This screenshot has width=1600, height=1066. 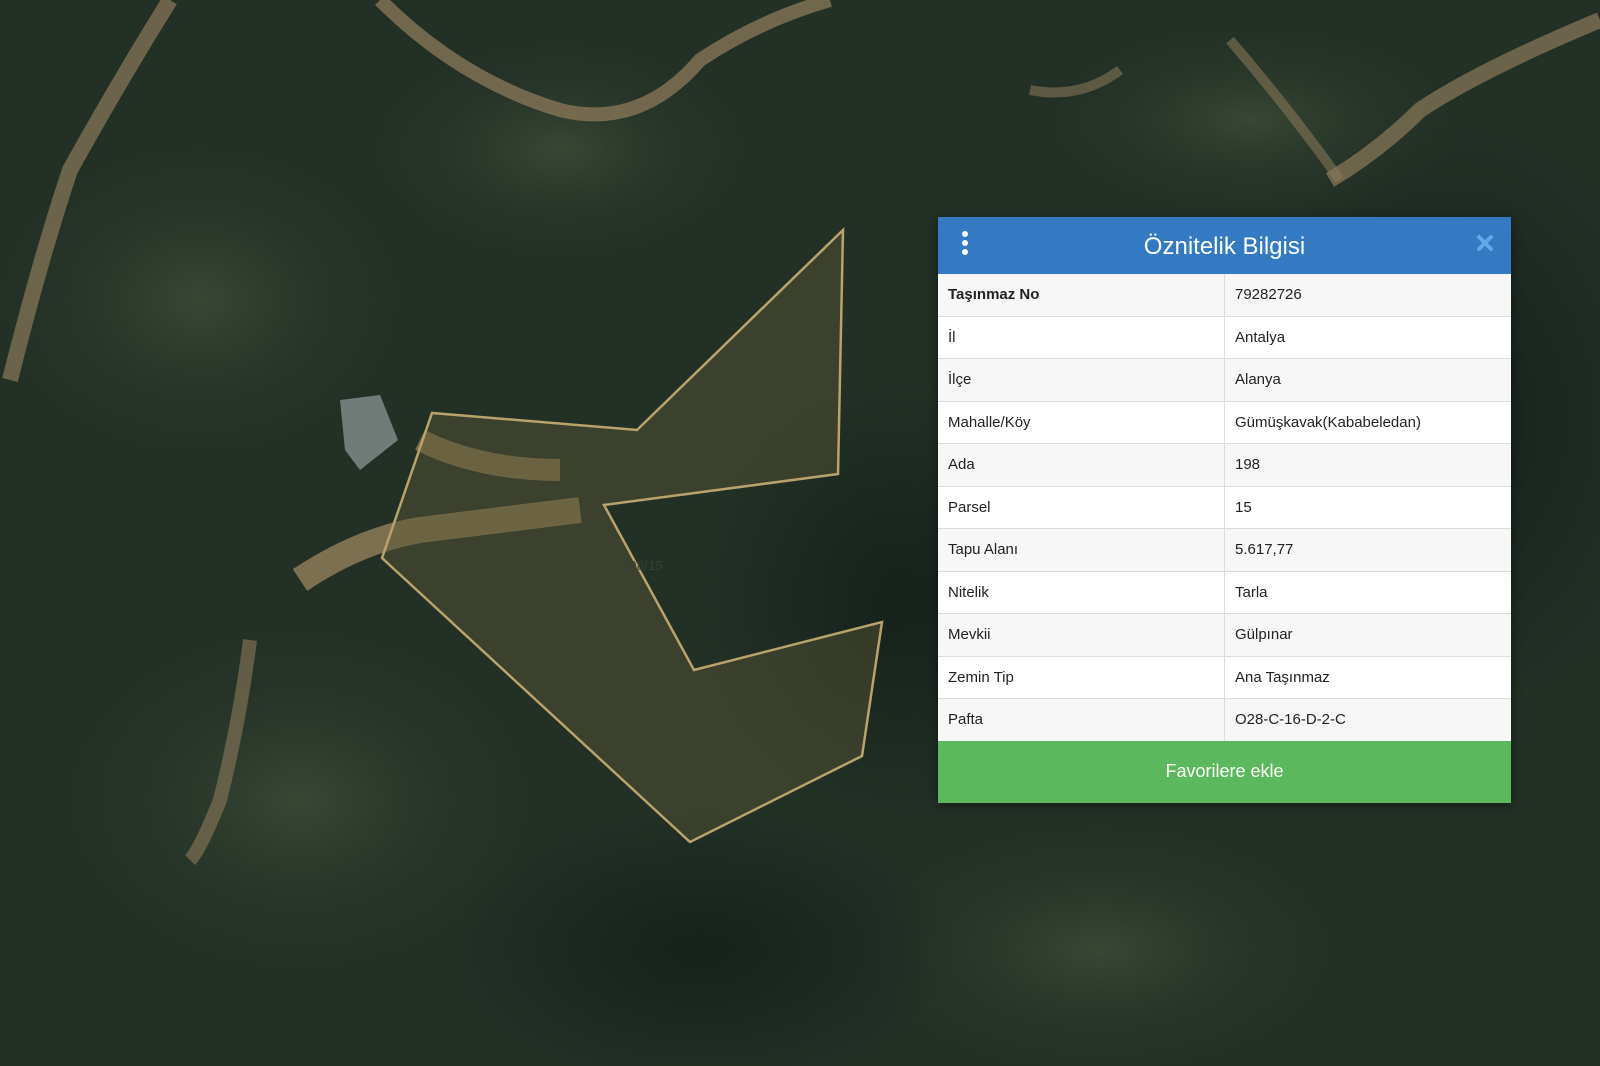 I want to click on attribute-key: Pafta, so click(x=1081, y=719).